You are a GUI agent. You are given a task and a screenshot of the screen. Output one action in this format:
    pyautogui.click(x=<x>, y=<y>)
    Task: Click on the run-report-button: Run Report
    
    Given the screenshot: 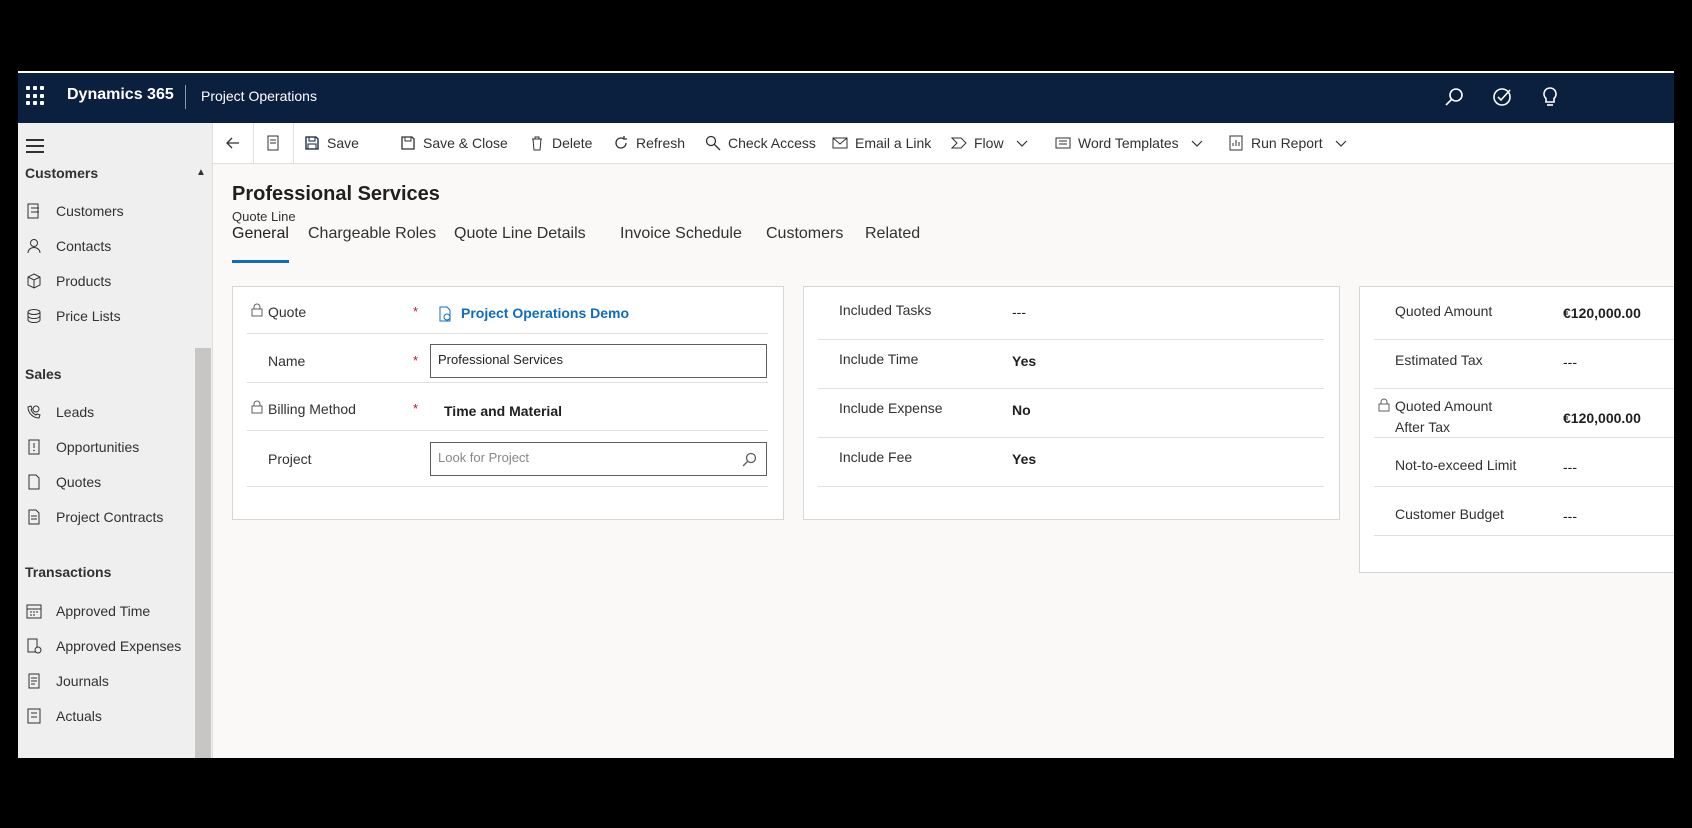 What is the action you would take?
    pyautogui.click(x=1287, y=143)
    